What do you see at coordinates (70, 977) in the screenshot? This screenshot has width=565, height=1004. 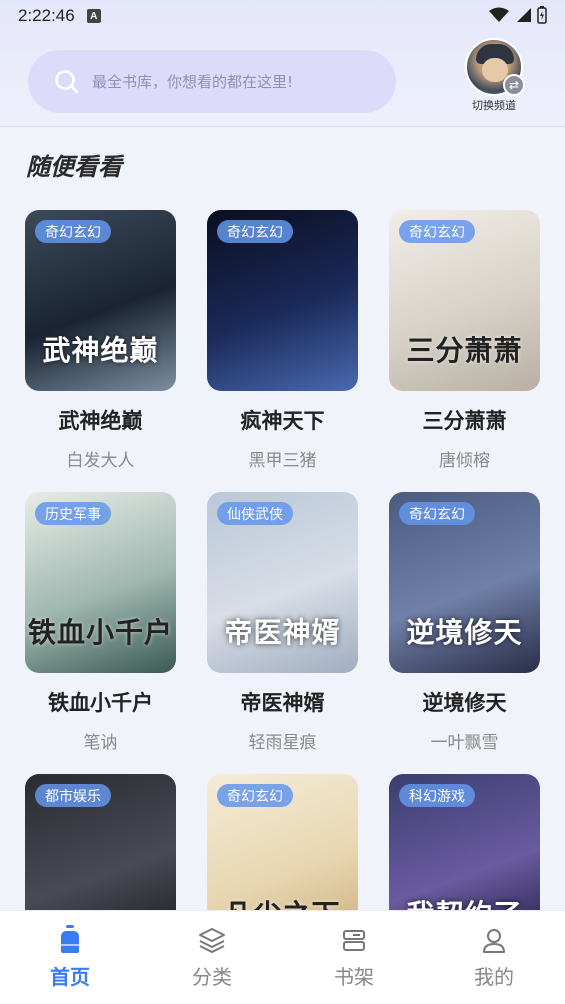 I see `nav-home-label: 首页` at bounding box center [70, 977].